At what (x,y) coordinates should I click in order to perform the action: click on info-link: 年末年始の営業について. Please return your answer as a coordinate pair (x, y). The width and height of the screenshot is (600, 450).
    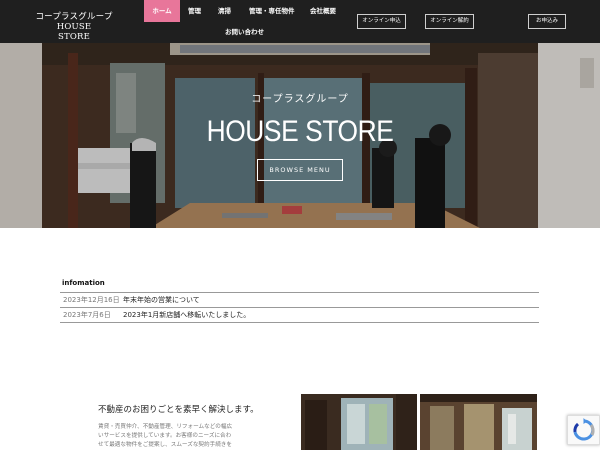
    Looking at the image, I should click on (161, 300).